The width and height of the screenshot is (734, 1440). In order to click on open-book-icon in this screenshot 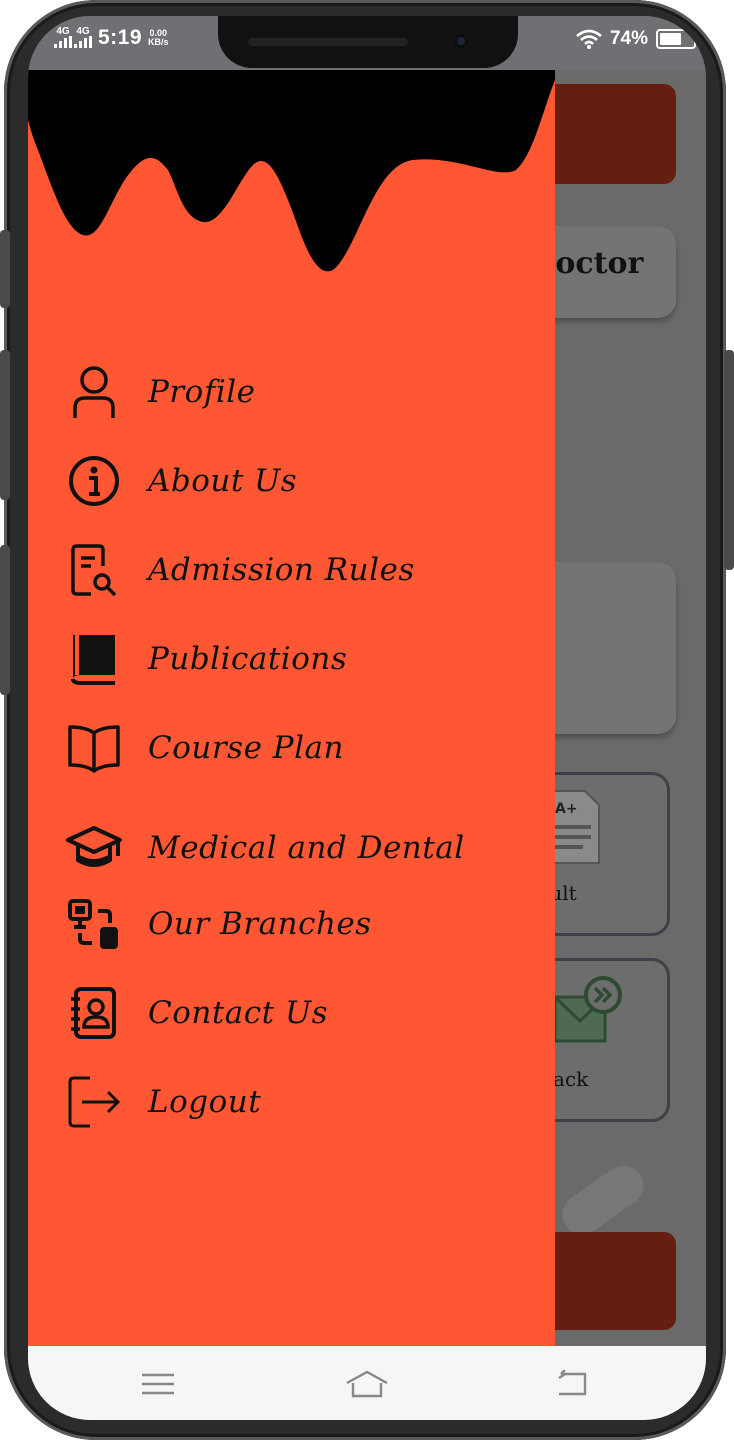, I will do `click(94, 748)`.